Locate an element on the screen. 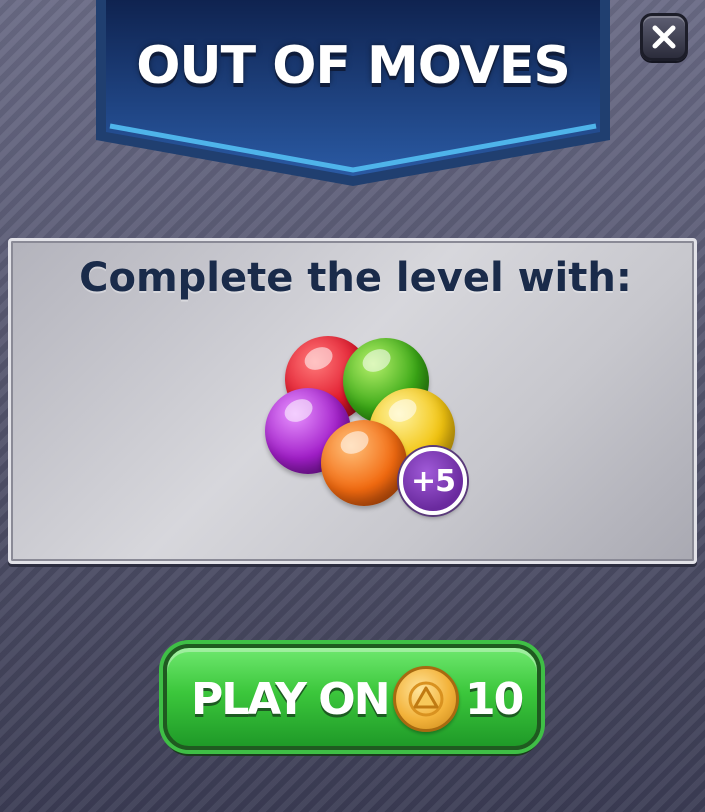 The image size is (705, 812). play-on-button: PLAY ON 10 is located at coordinates (352, 697).